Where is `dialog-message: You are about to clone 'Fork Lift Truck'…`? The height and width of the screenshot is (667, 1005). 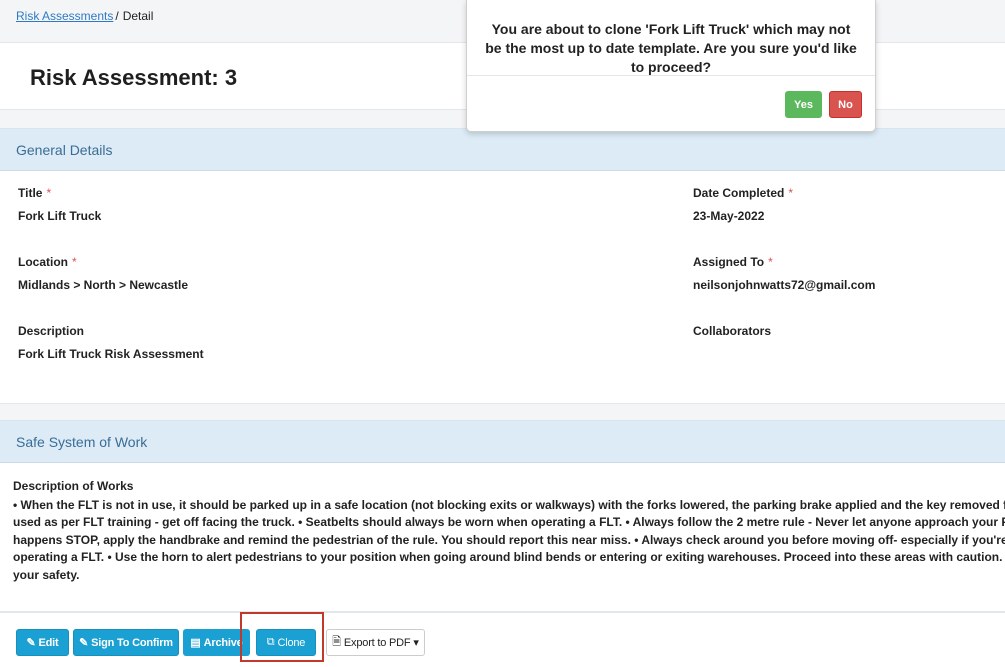 dialog-message: You are about to clone 'Fork Lift Truck'… is located at coordinates (671, 38).